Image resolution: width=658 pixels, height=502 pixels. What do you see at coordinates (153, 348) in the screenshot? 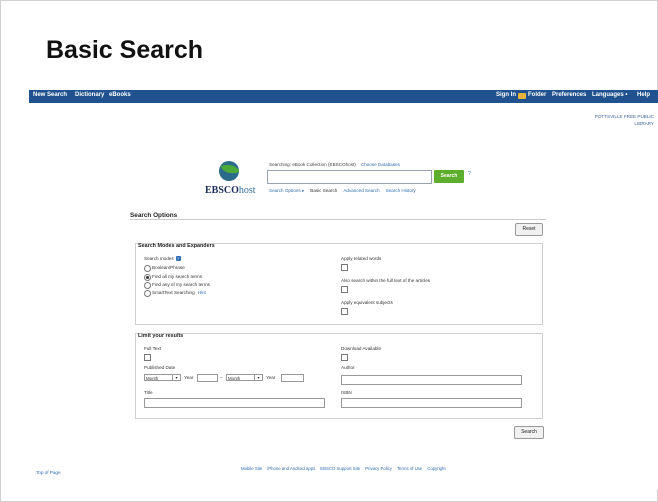
I see `full-text-label: Full Text` at bounding box center [153, 348].